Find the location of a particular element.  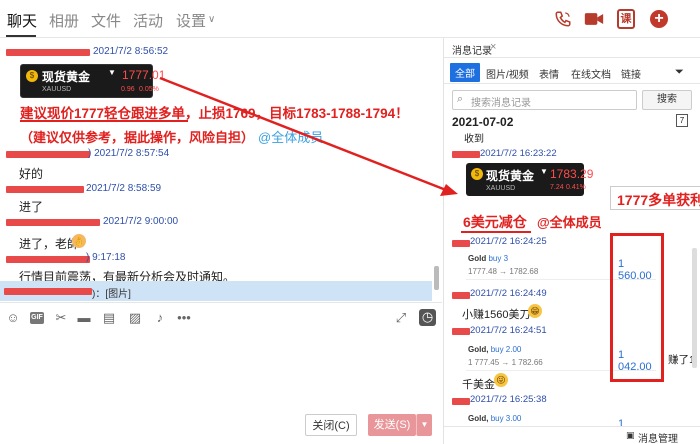

message-text: 进了，老師 is located at coordinates (49, 244).